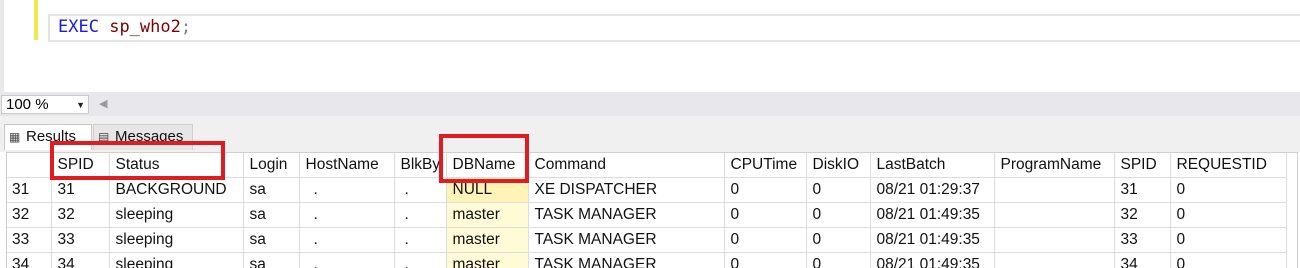 The image size is (1300, 268). I want to click on grid-icon: ▦, so click(15, 137).